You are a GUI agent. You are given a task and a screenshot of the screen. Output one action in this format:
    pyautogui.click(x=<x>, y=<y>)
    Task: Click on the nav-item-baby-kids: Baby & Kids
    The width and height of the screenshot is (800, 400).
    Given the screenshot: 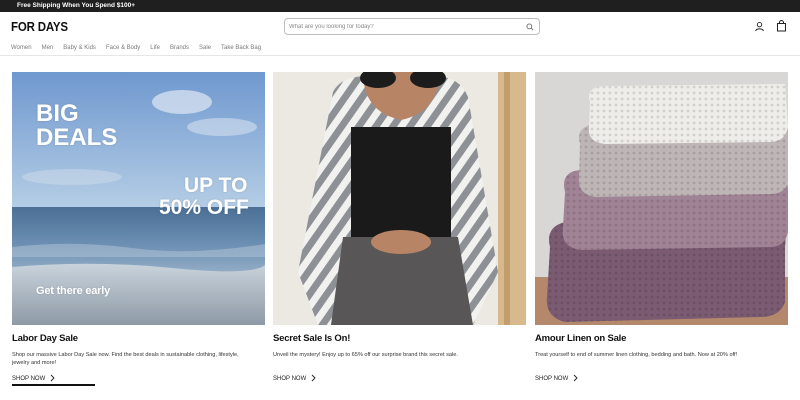 What is the action you would take?
    pyautogui.click(x=79, y=48)
    